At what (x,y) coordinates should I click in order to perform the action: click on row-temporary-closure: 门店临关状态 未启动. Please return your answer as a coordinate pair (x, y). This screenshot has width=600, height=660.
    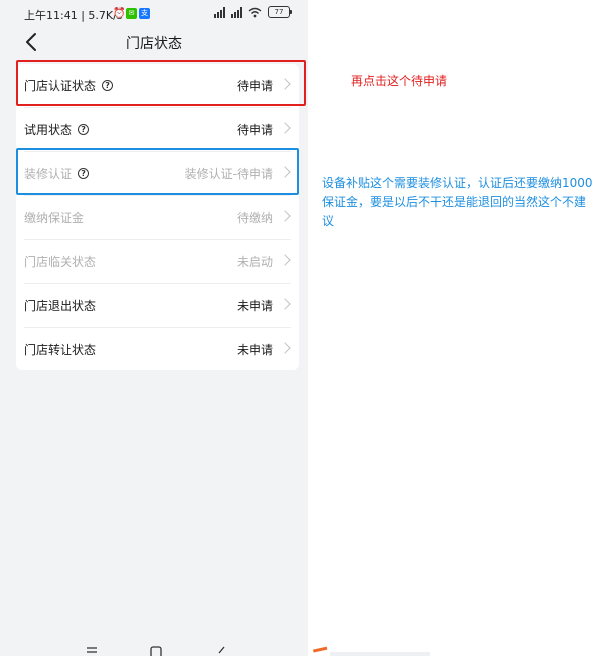
    Looking at the image, I should click on (157, 262).